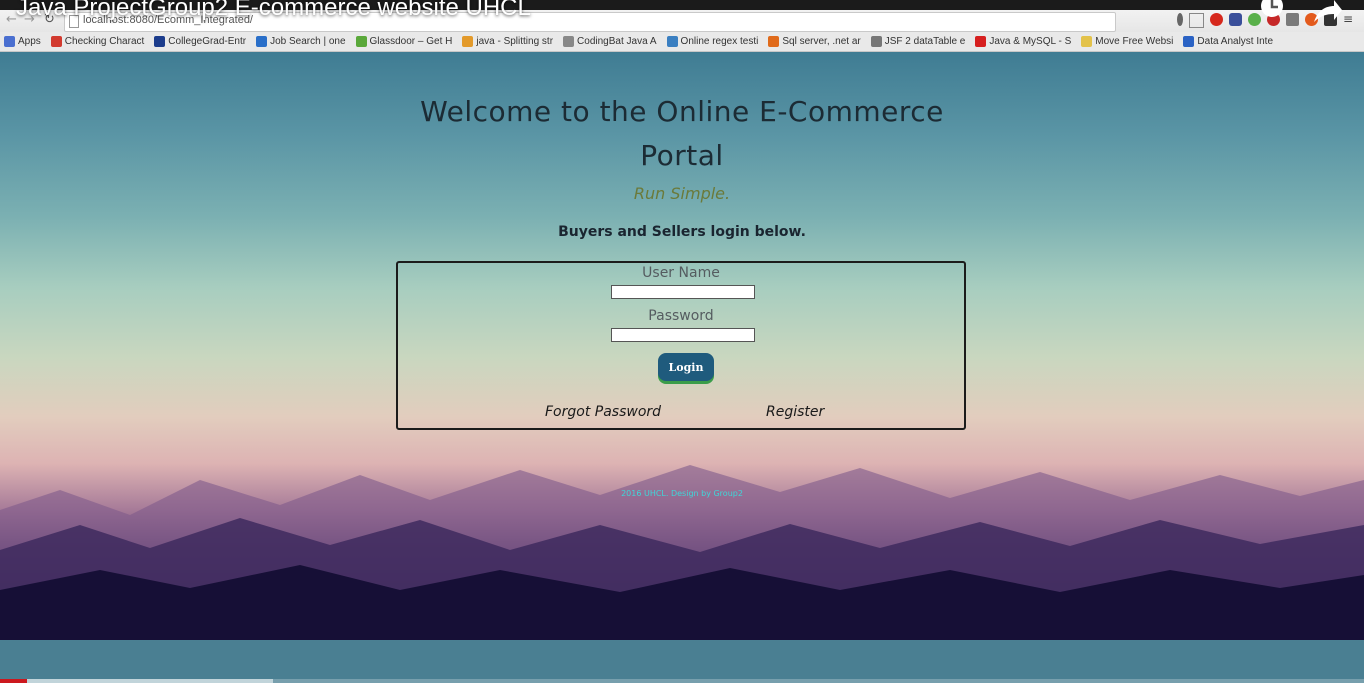  Describe the element at coordinates (925, 41) in the screenshot. I see `bookmark-label: JSF 2 dataTable e` at that location.